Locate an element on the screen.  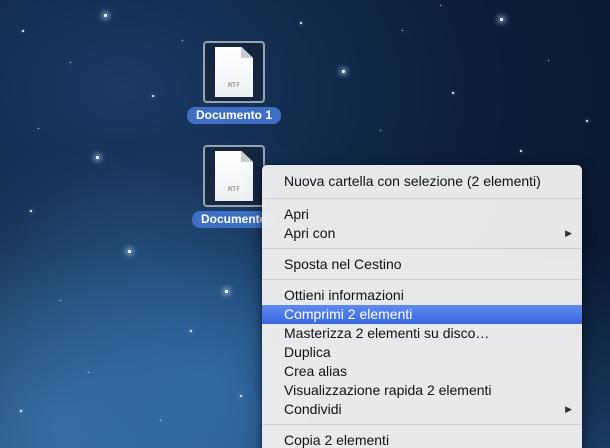
menu-item-compress: Comprimi 2 elementi is located at coordinates (422, 314).